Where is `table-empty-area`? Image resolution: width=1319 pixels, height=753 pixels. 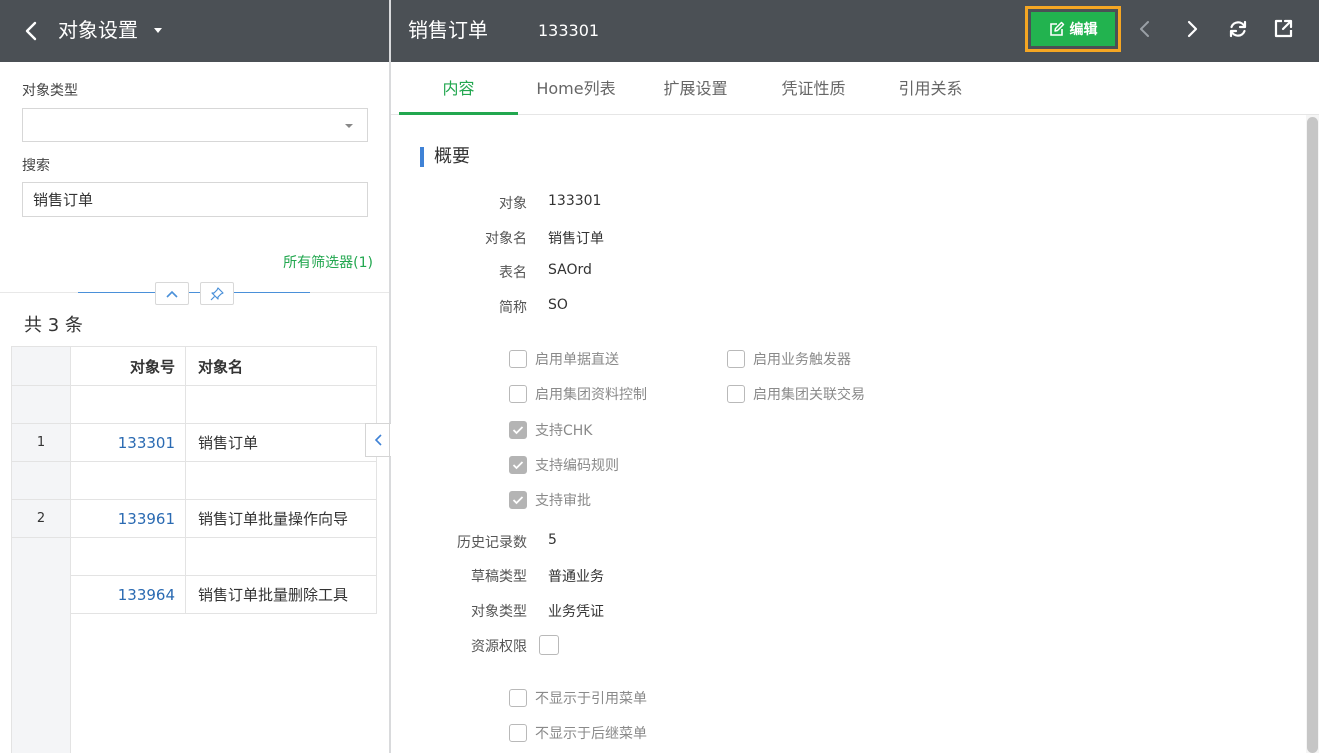
table-empty-area is located at coordinates (194, 649).